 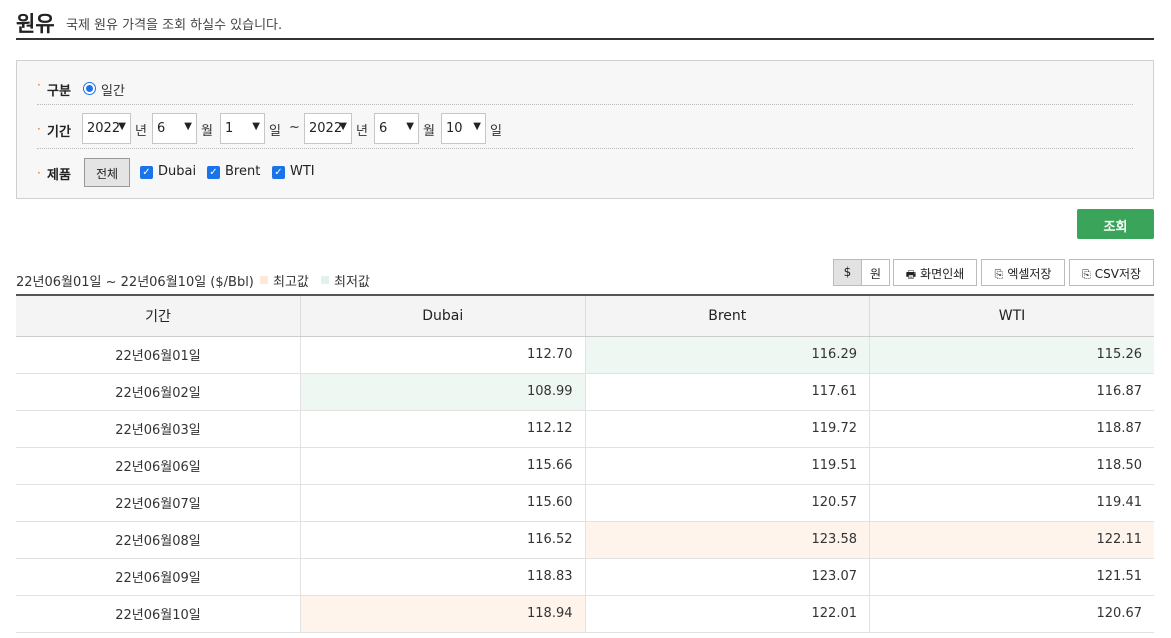 What do you see at coordinates (911, 274) in the screenshot?
I see `printer-icon: 🖶` at bounding box center [911, 274].